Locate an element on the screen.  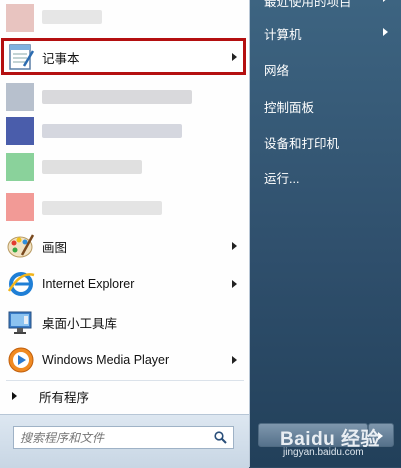
search-icon is located at coordinates (220, 437).